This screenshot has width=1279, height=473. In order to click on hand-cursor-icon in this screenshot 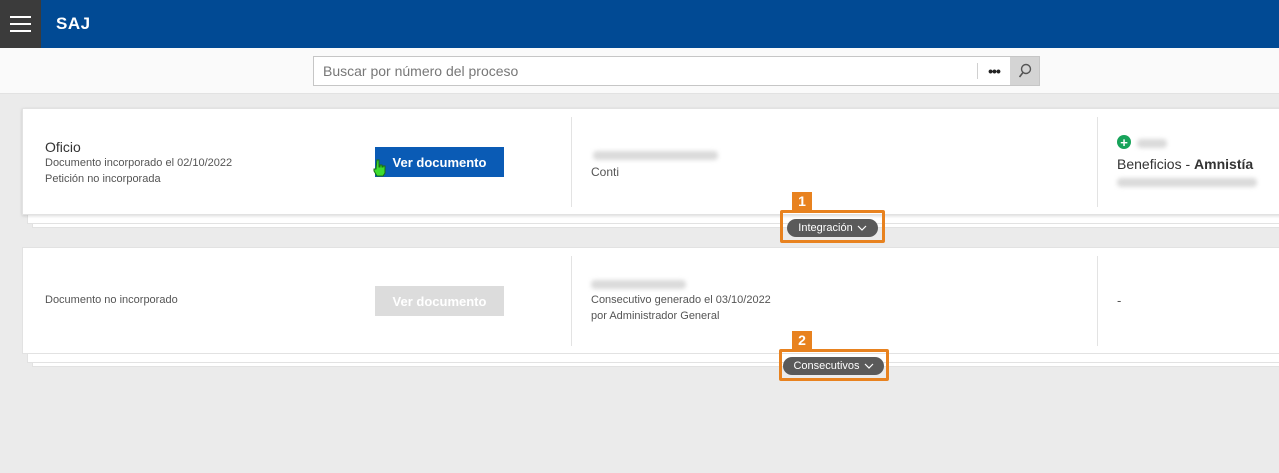, I will do `click(379, 168)`.